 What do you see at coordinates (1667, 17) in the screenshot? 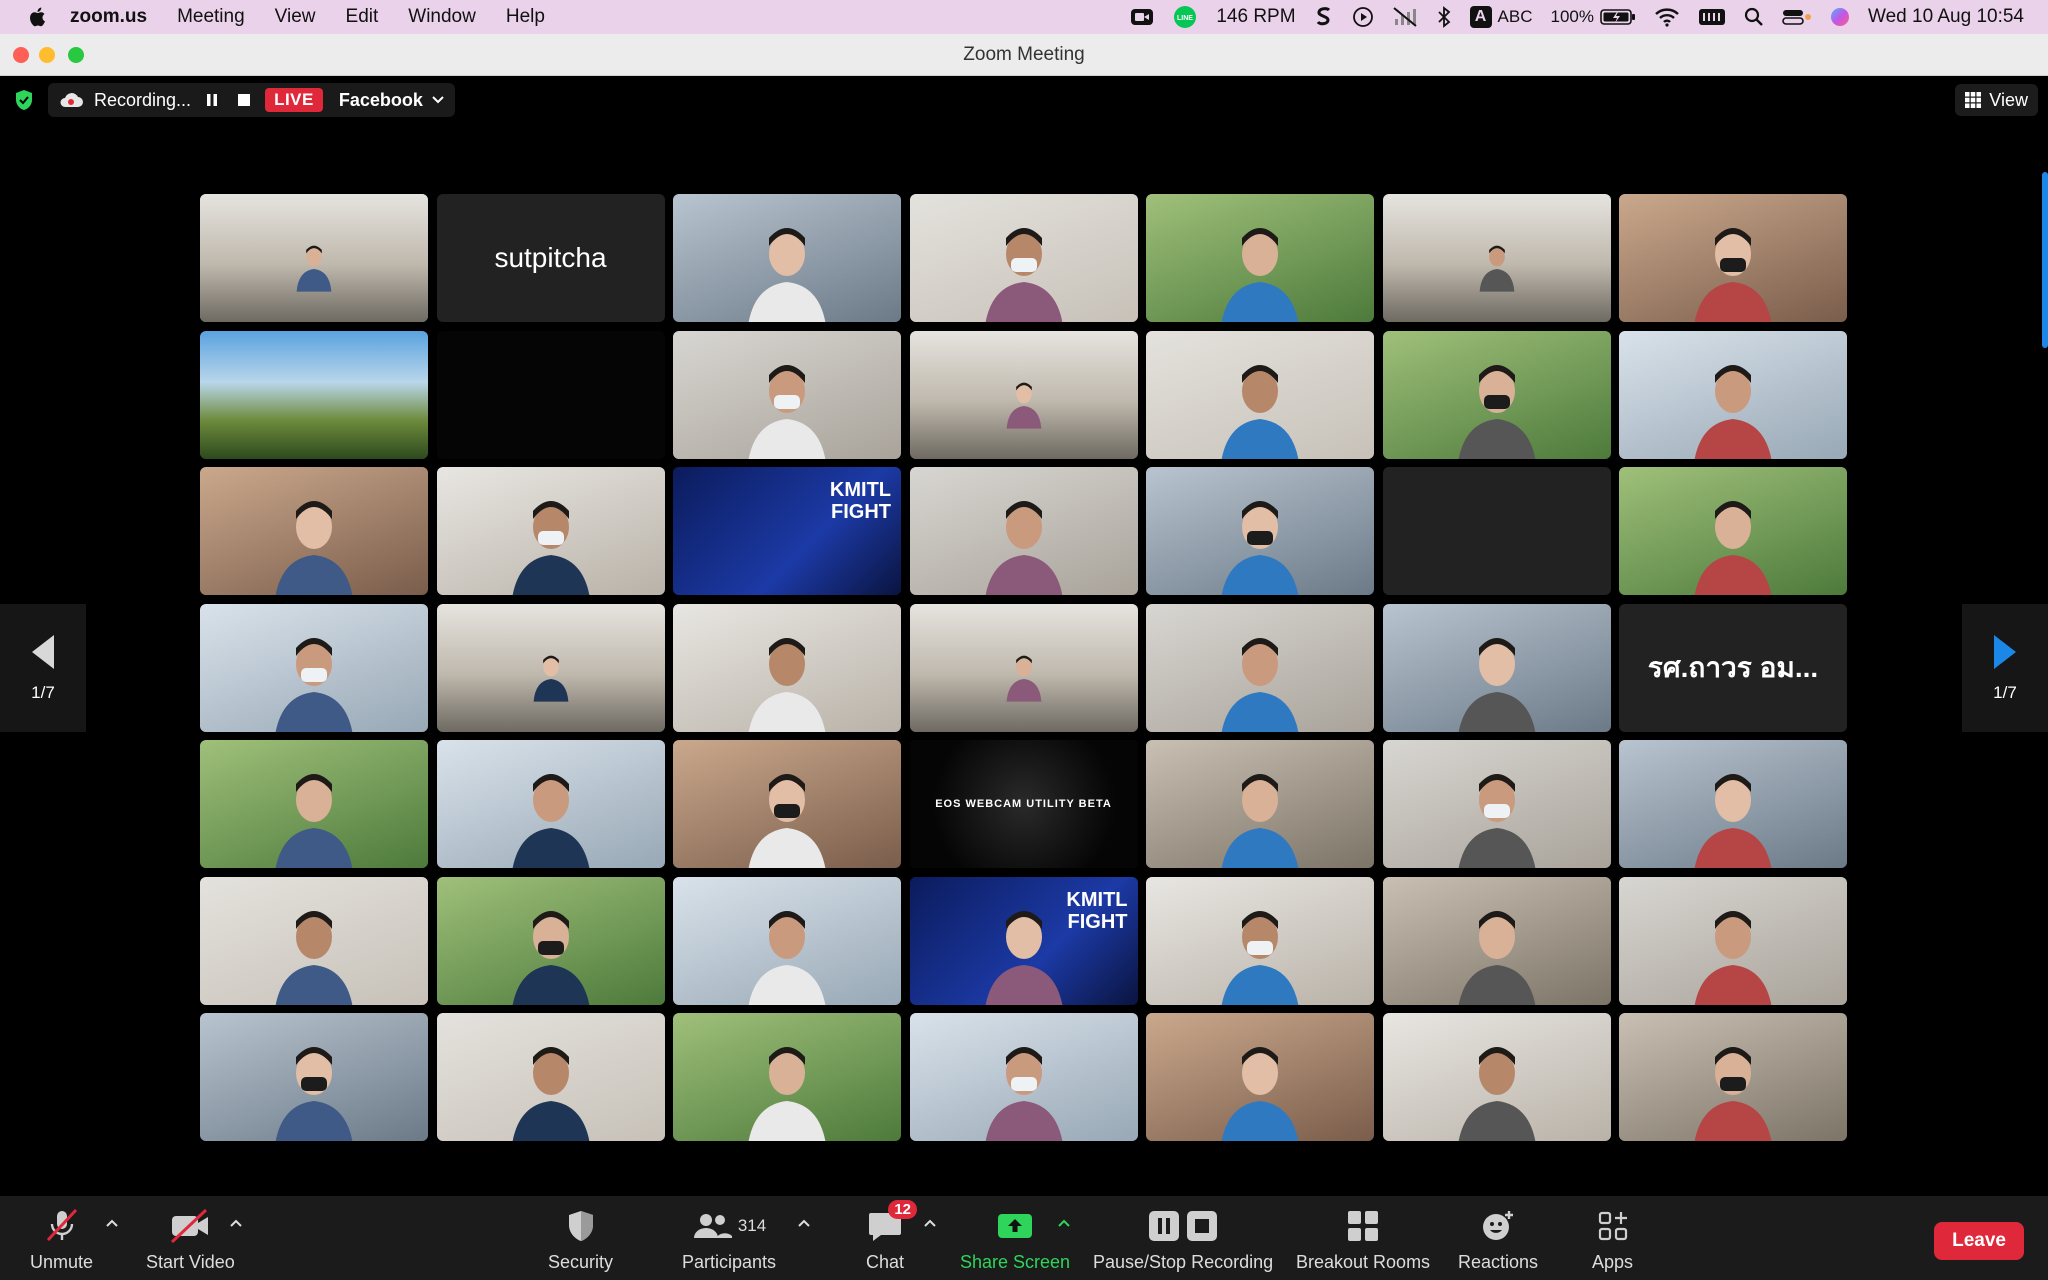
I see `wifi-icon` at bounding box center [1667, 17].